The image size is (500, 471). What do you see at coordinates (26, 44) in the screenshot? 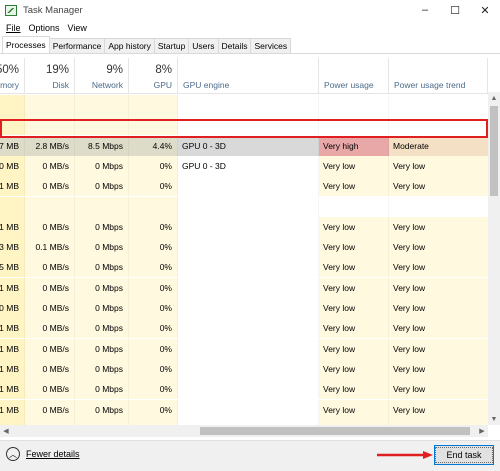
I see `tab-processes: Processes` at bounding box center [26, 44].